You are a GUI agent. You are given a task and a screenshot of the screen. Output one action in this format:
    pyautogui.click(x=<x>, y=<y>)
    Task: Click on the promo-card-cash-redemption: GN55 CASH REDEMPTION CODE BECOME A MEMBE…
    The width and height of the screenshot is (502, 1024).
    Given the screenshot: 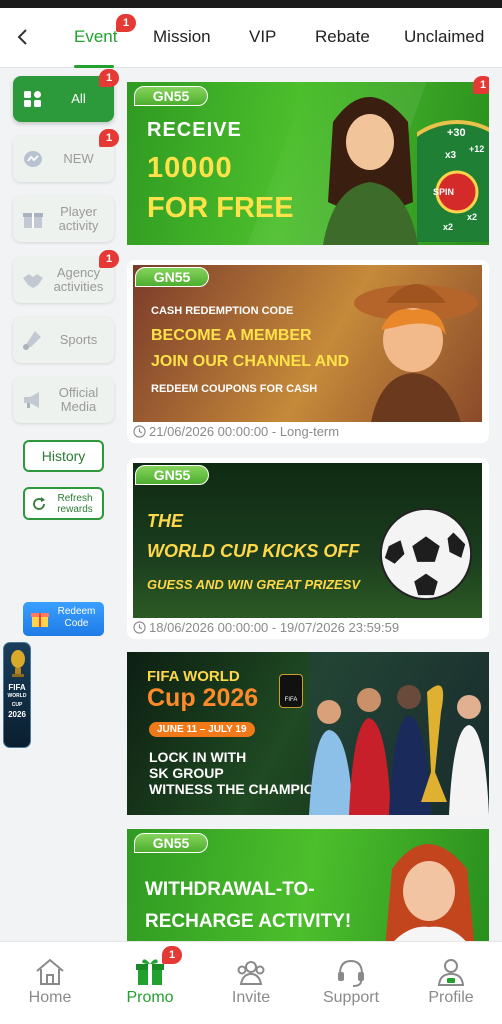 What is the action you would take?
    pyautogui.click(x=308, y=351)
    